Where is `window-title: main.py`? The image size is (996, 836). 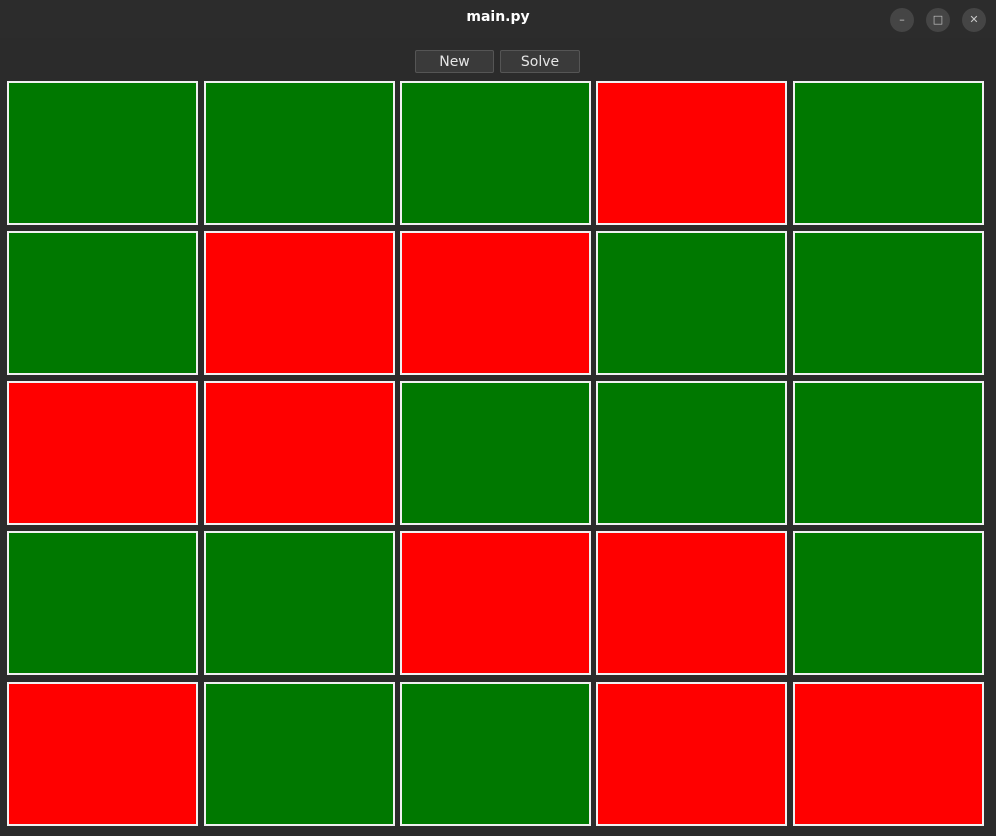 window-title: main.py is located at coordinates (498, 17).